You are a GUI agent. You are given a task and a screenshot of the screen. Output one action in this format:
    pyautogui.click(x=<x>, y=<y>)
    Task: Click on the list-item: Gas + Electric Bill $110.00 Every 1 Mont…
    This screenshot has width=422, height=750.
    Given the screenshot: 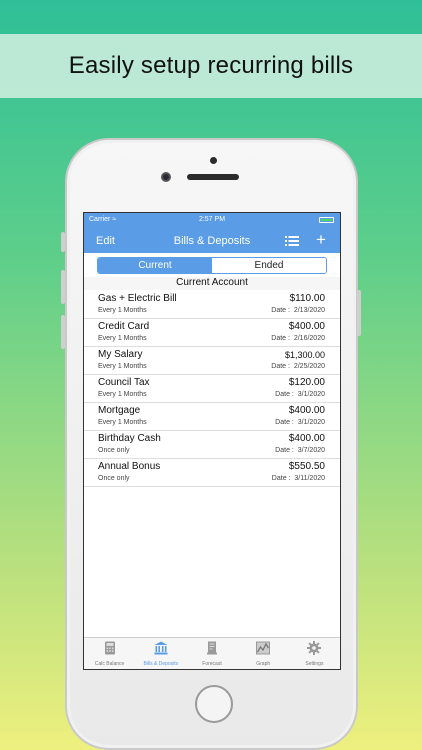 What is the action you would take?
    pyautogui.click(x=212, y=305)
    